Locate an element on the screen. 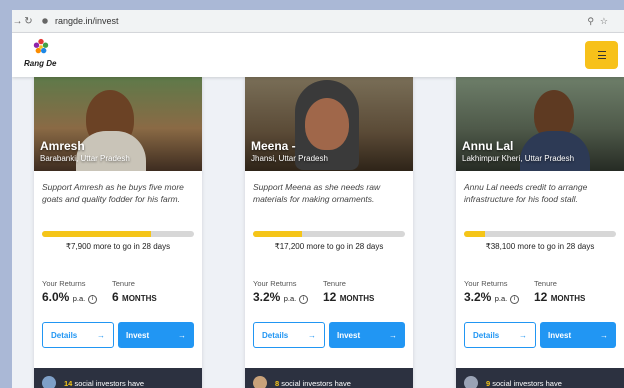 The image size is (624, 388). star-icon: ⚲☆ is located at coordinates (600, 21).